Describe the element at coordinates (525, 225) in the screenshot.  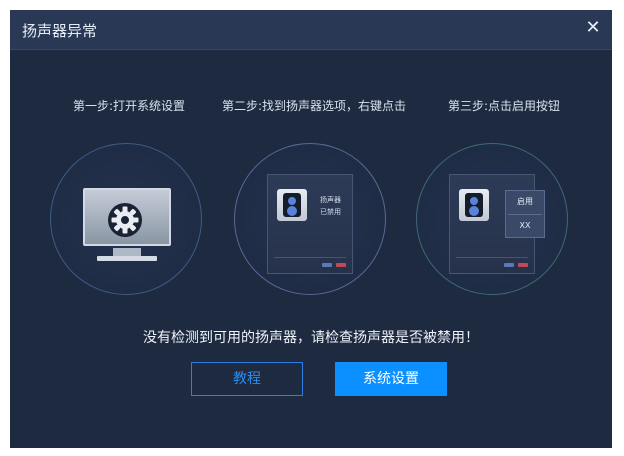
I see `context-menu-other: XX` at that location.